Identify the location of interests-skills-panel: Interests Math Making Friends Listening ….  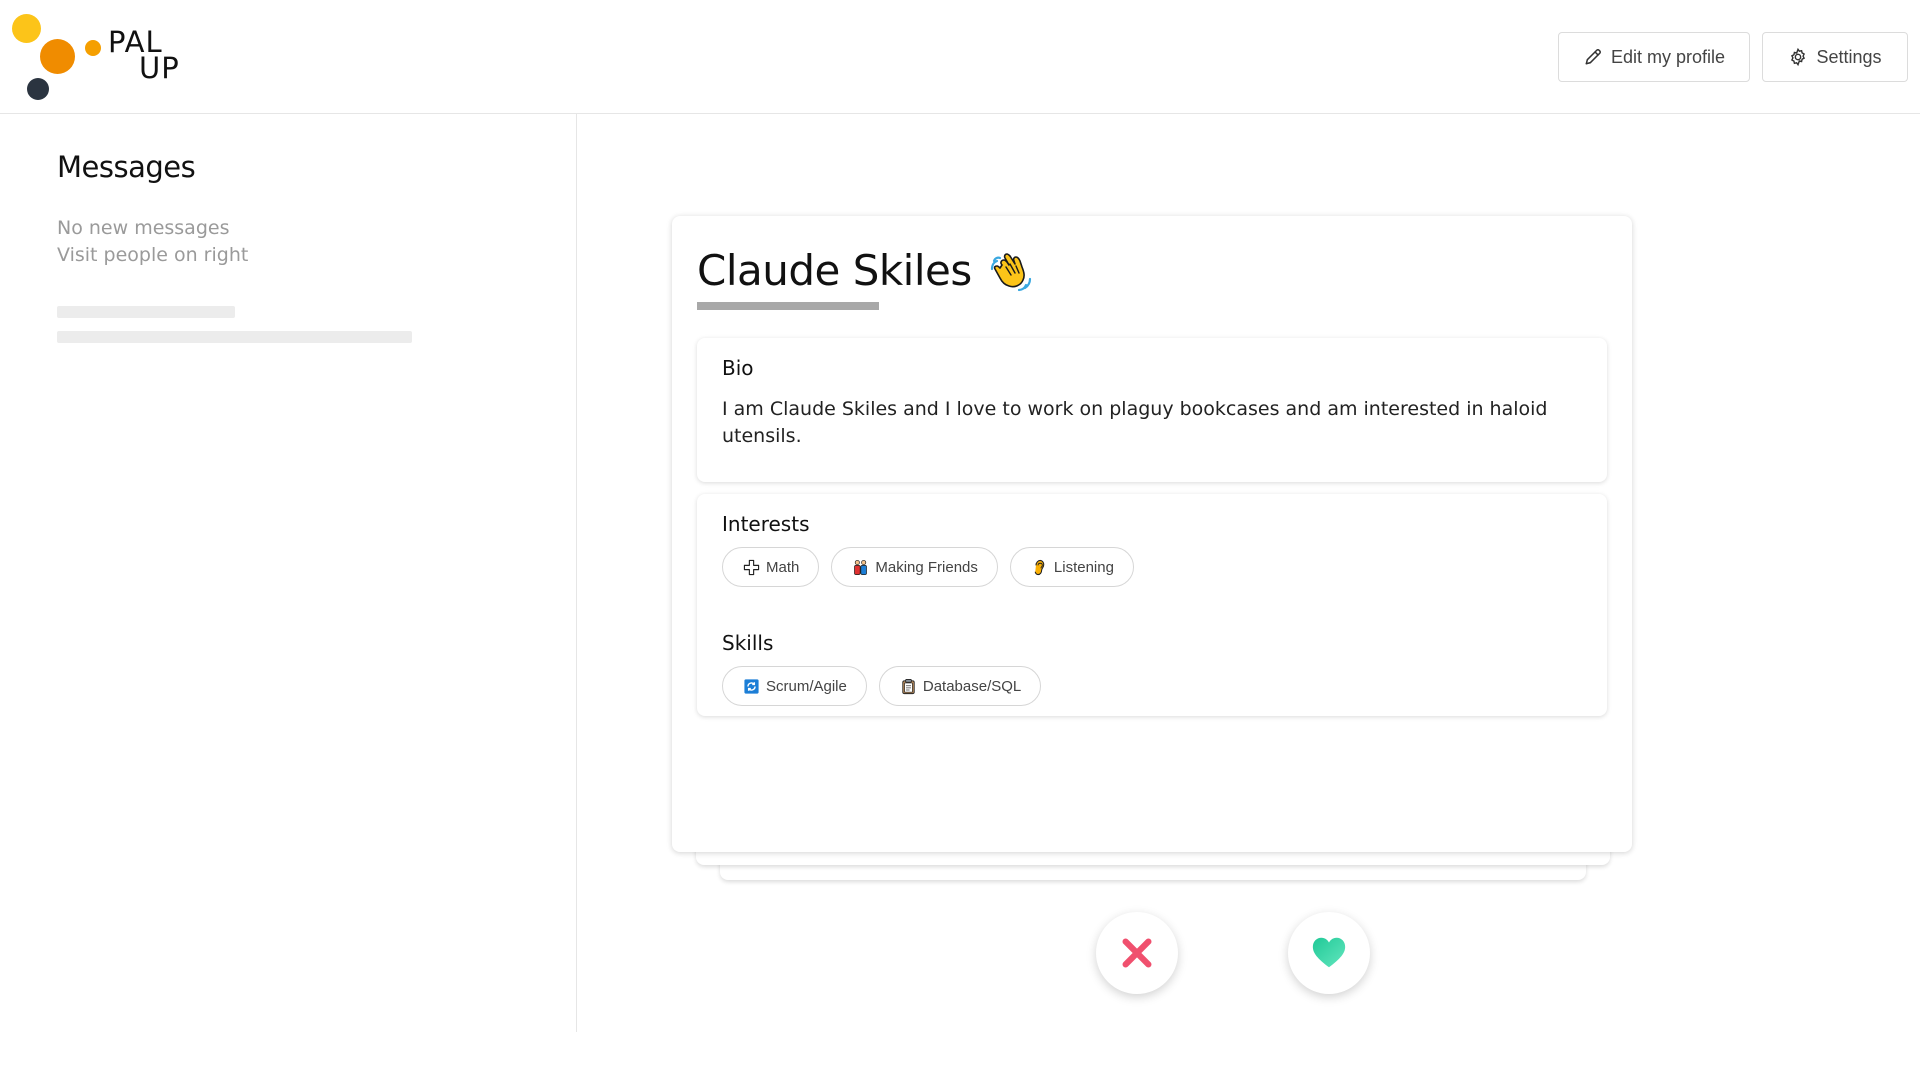
(1152, 605).